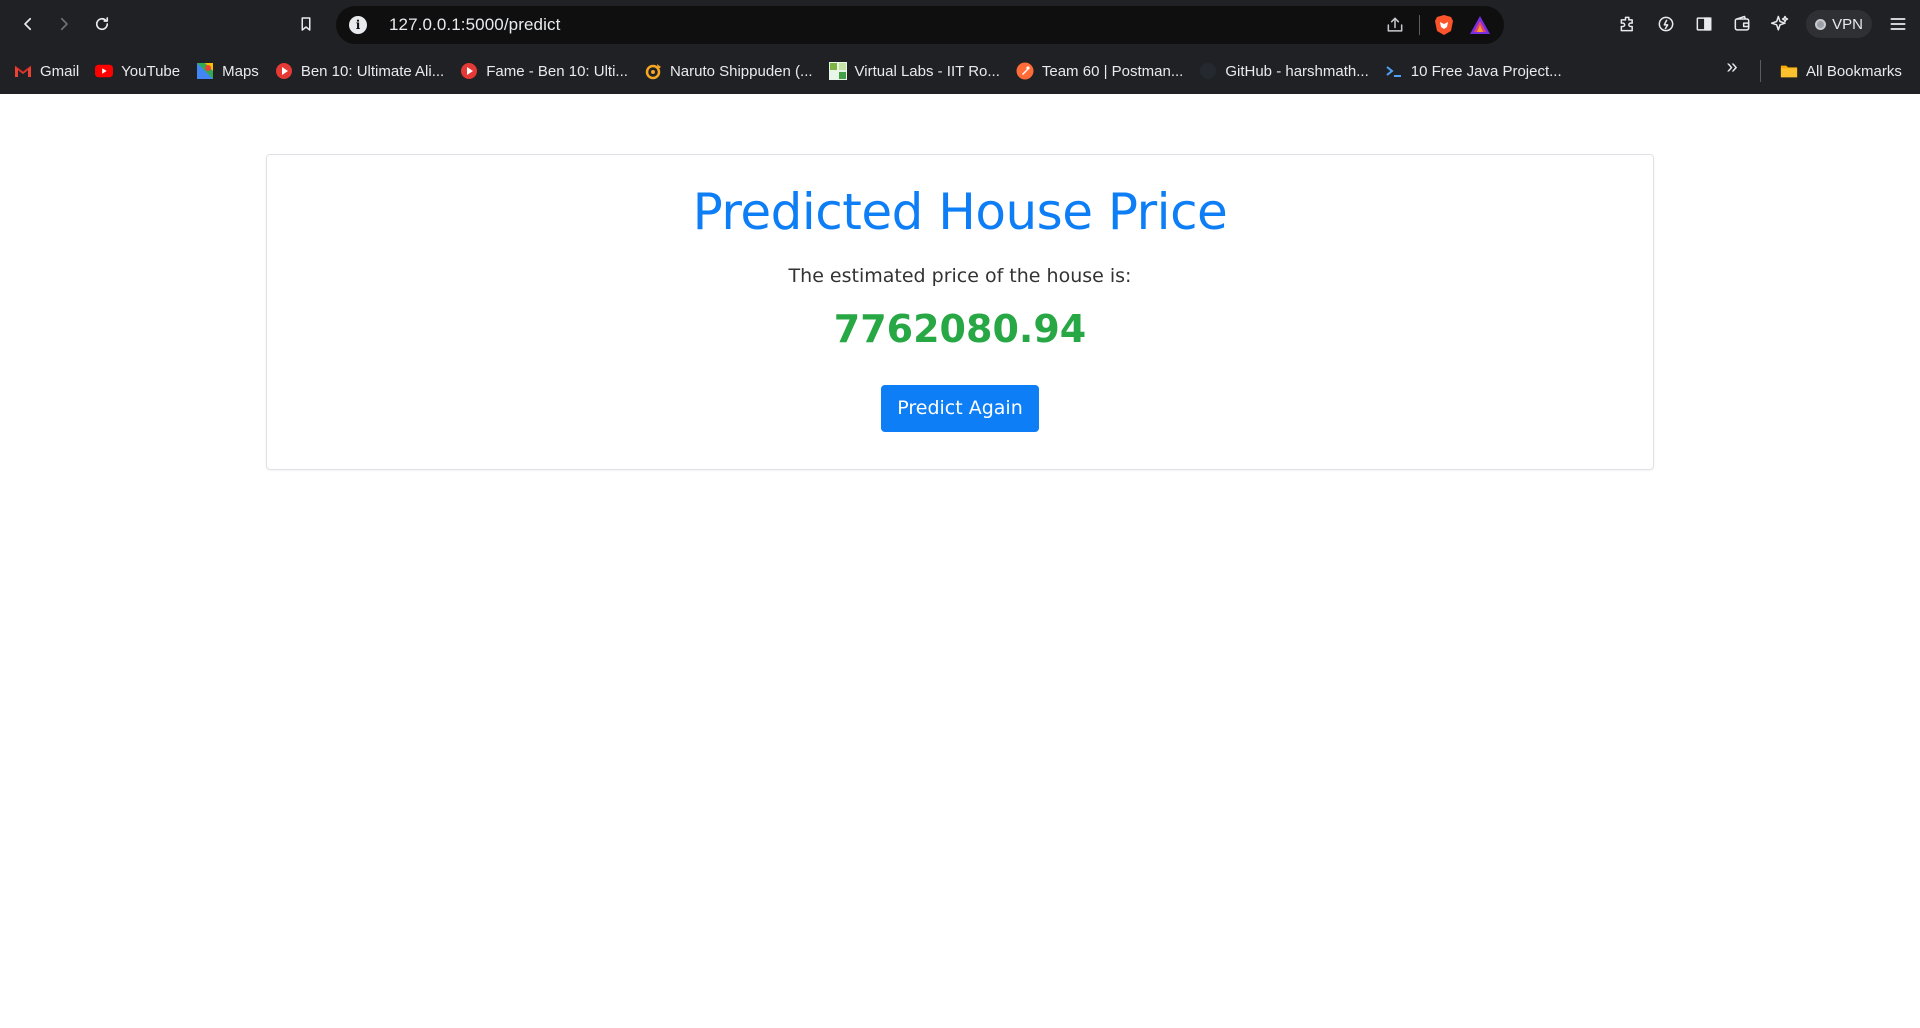 This screenshot has width=1920, height=1028. What do you see at coordinates (358, 25) in the screenshot?
I see `site-info-icon: i` at bounding box center [358, 25].